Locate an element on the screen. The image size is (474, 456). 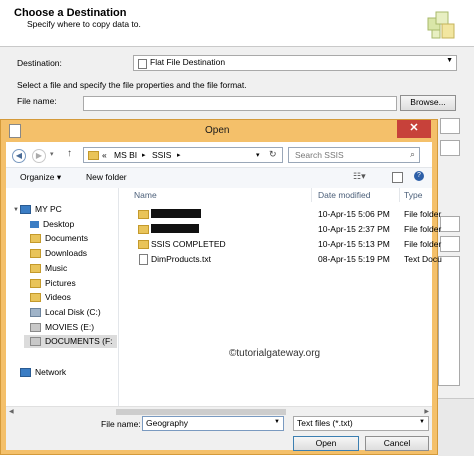
column-header-name: Name is located at coordinates (145, 195).